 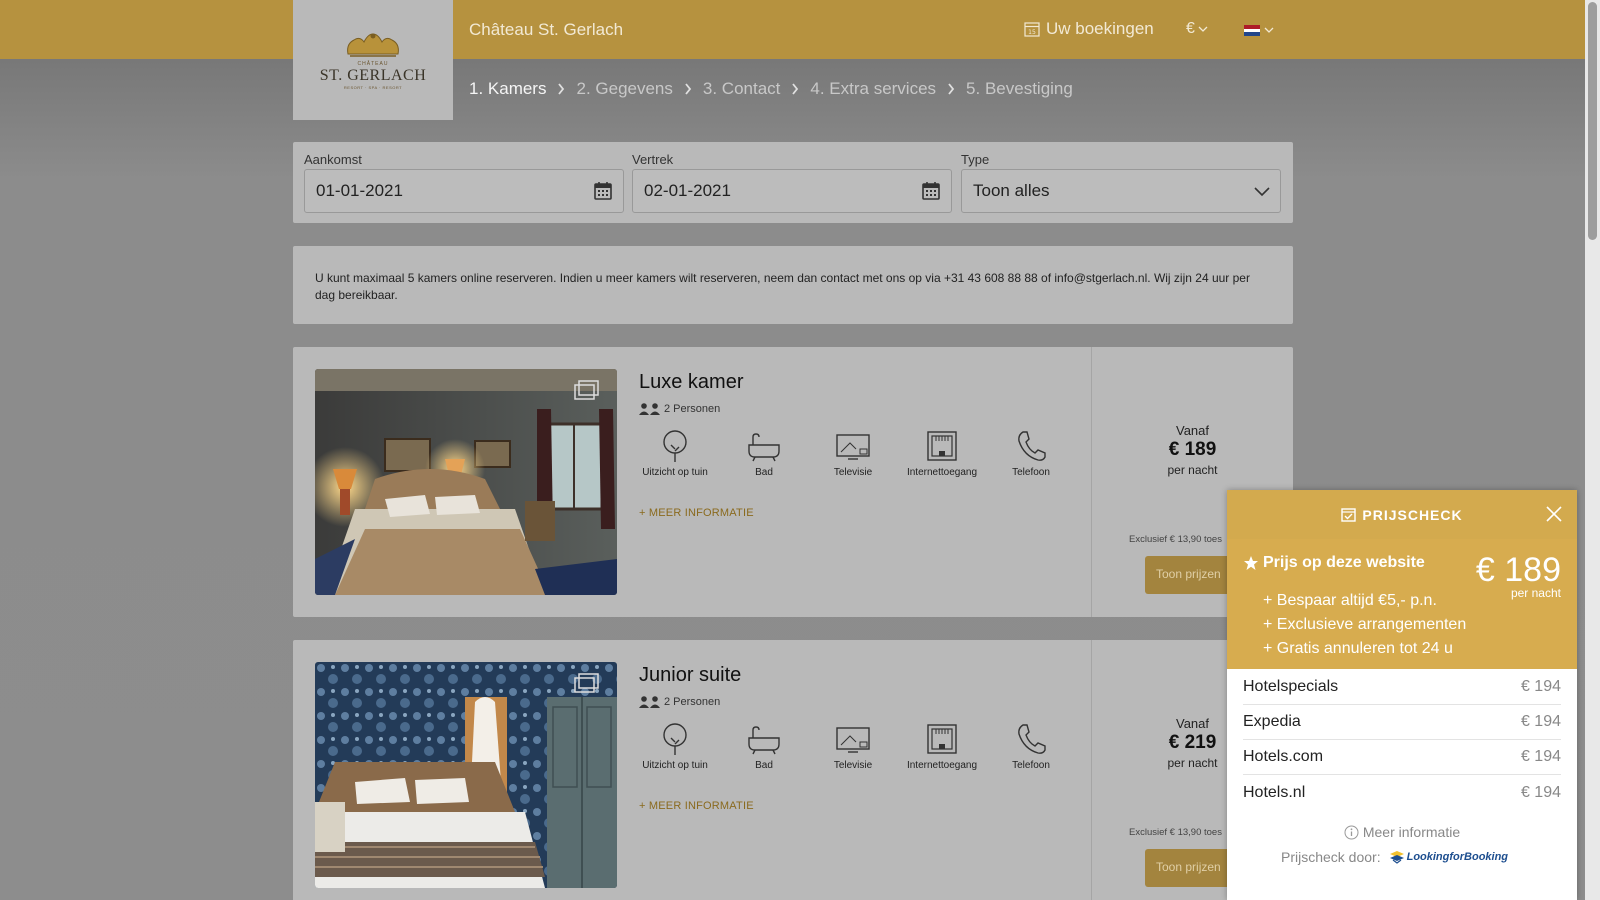 What do you see at coordinates (1019, 89) in the screenshot?
I see `step-confirmation: 5. Bevestiging` at bounding box center [1019, 89].